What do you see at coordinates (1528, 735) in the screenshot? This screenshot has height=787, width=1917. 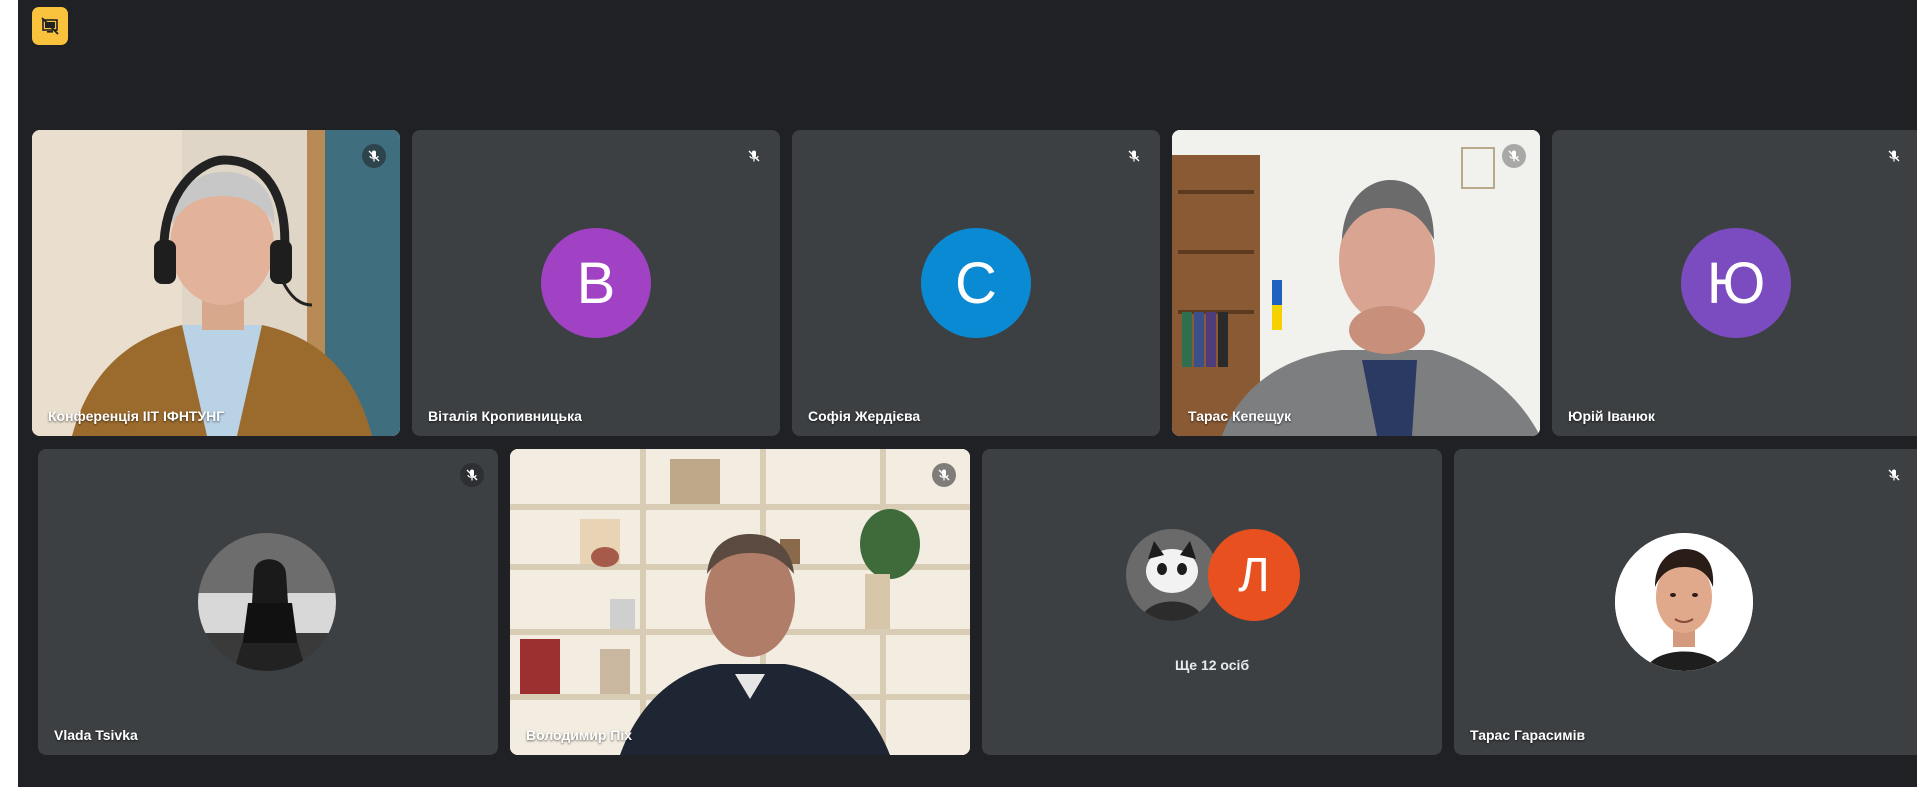 I see `participant-name: Тарас Гарасимів` at bounding box center [1528, 735].